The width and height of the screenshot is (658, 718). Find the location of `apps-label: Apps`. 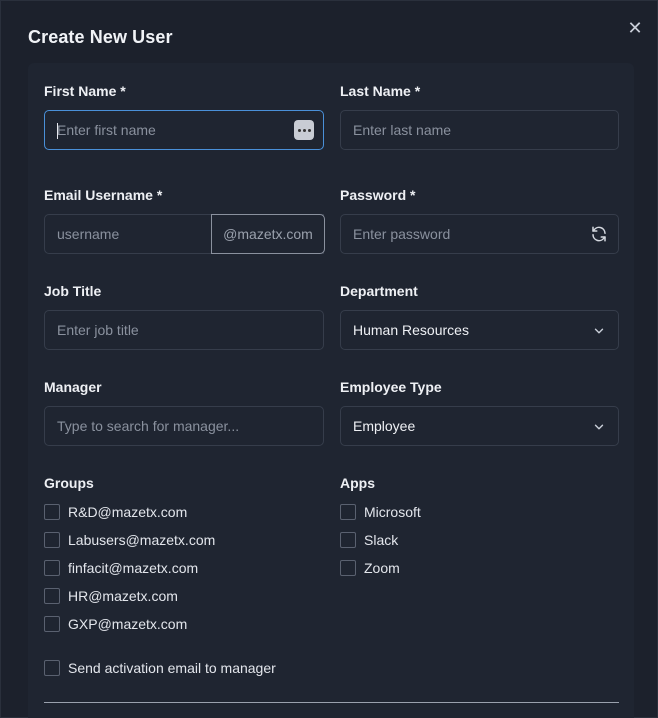

apps-label: Apps is located at coordinates (357, 483).